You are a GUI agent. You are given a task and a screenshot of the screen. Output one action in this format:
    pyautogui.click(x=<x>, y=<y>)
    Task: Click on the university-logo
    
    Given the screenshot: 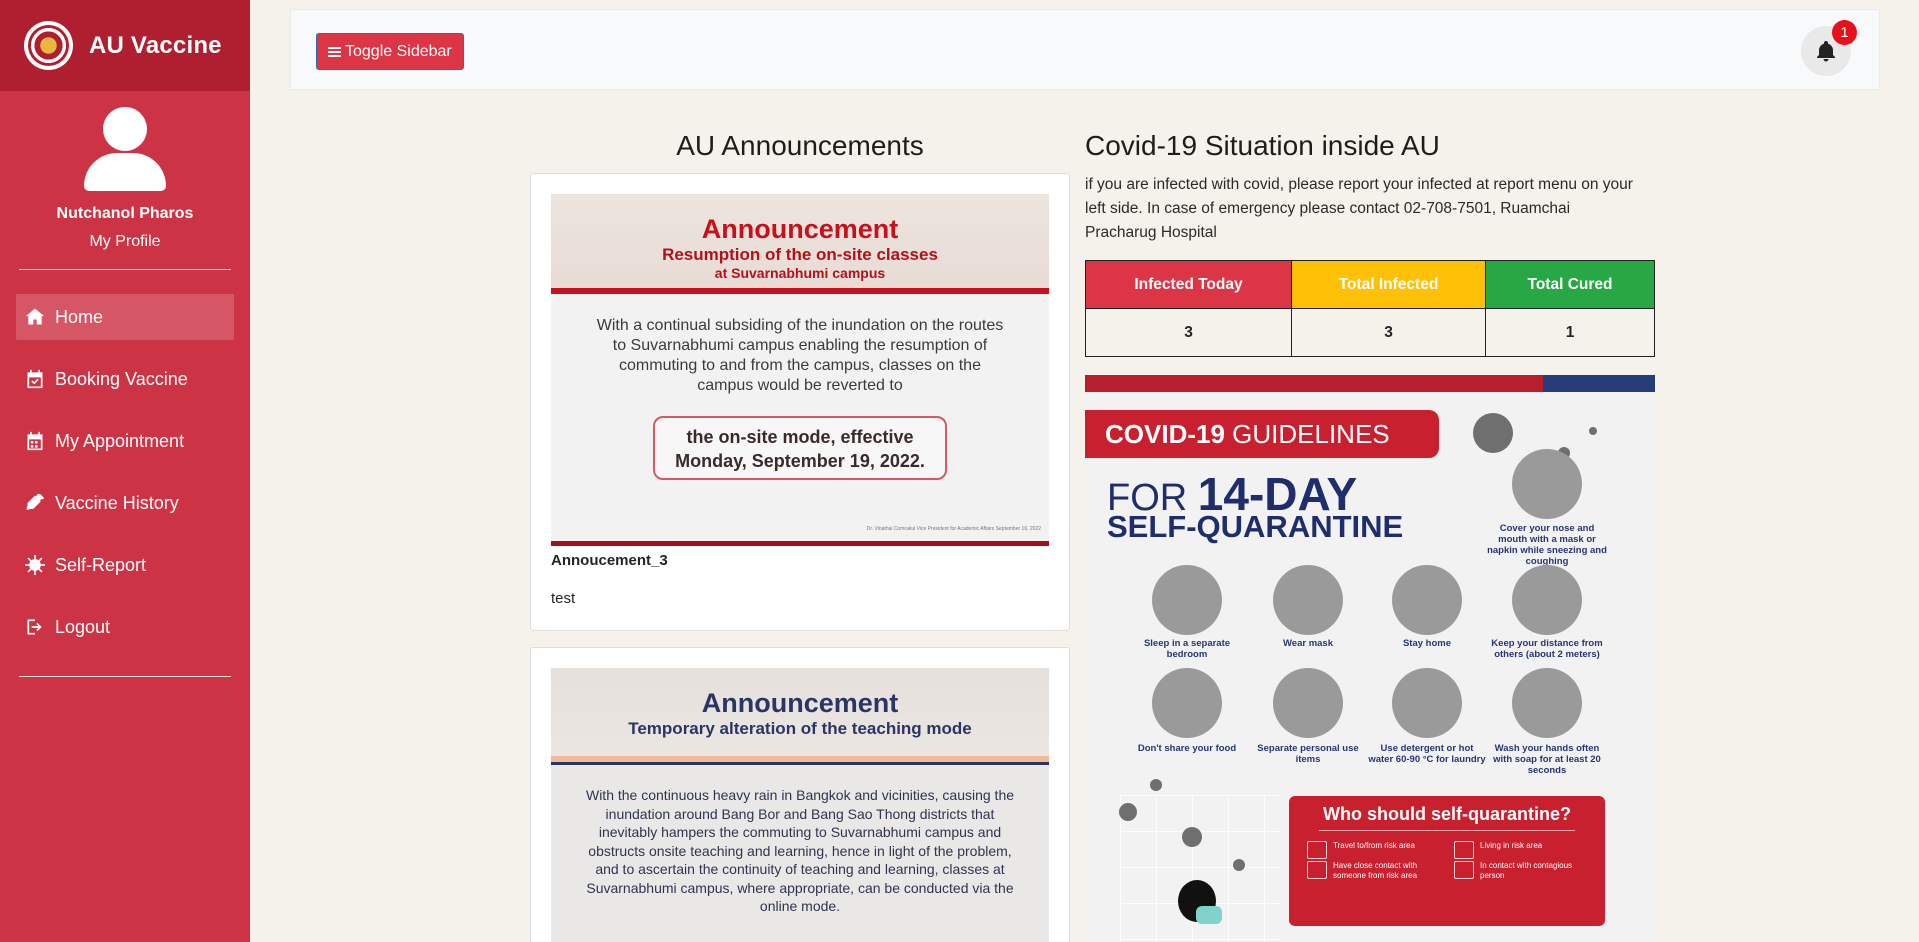 What is the action you would take?
    pyautogui.click(x=48, y=45)
    